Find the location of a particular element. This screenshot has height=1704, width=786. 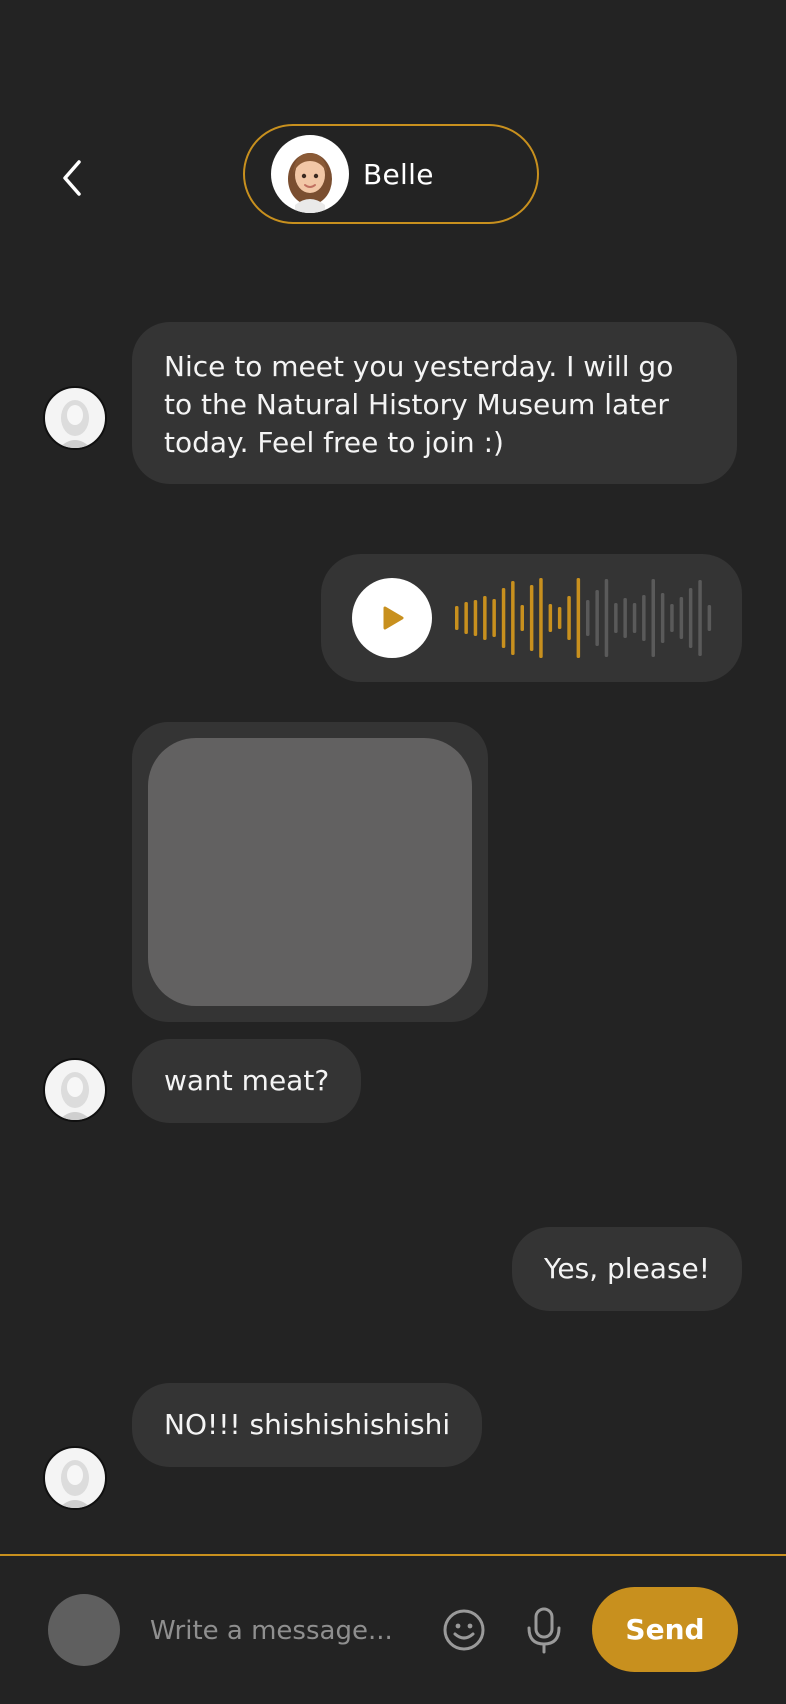

my-avatar is located at coordinates (84, 1630).